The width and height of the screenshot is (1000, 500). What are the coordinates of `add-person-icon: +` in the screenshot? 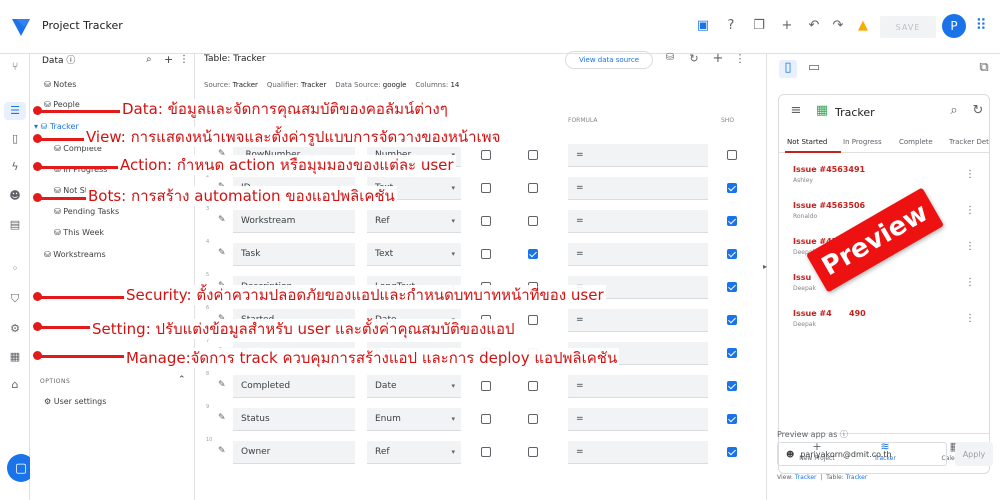 It's located at (787, 27).